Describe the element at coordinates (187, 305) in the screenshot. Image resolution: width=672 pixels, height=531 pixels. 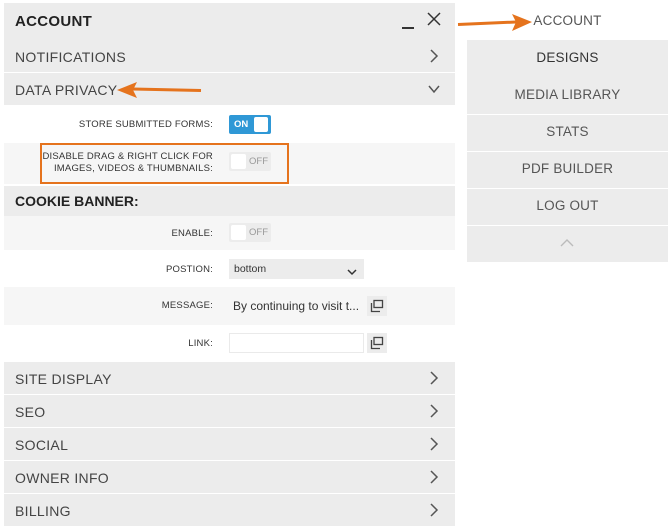
I see `cookie-message-label: MESSAGE:` at that location.